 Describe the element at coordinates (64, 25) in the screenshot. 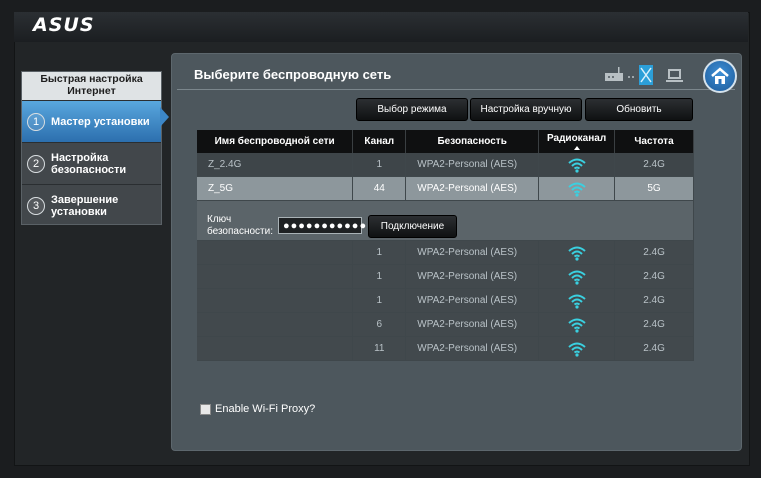

I see `asus-logo: ASUS` at that location.